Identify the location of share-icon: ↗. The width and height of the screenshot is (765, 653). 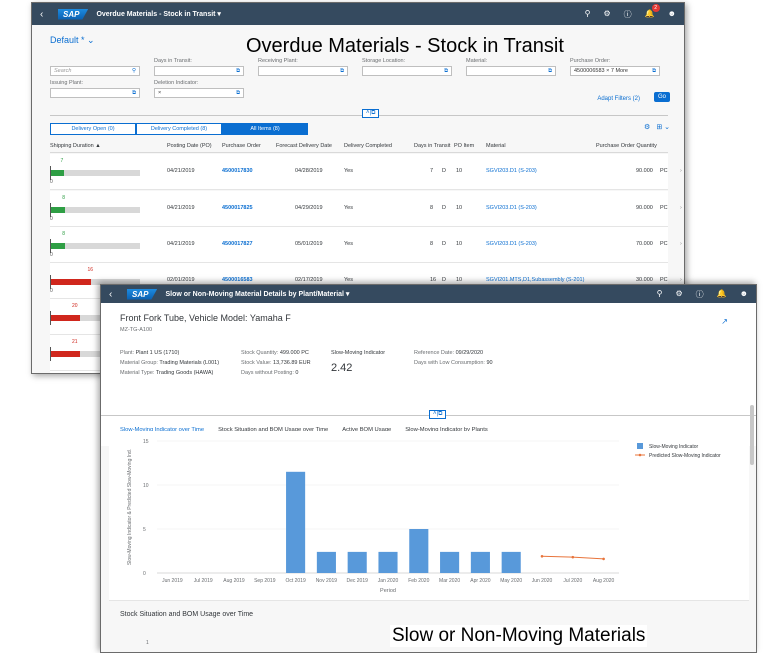
(724, 321).